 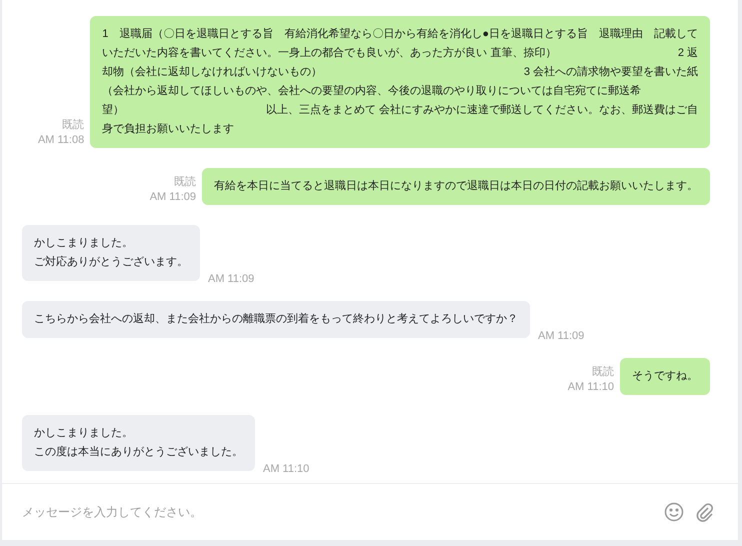 I want to click on message-text: そうですね。, so click(x=665, y=376).